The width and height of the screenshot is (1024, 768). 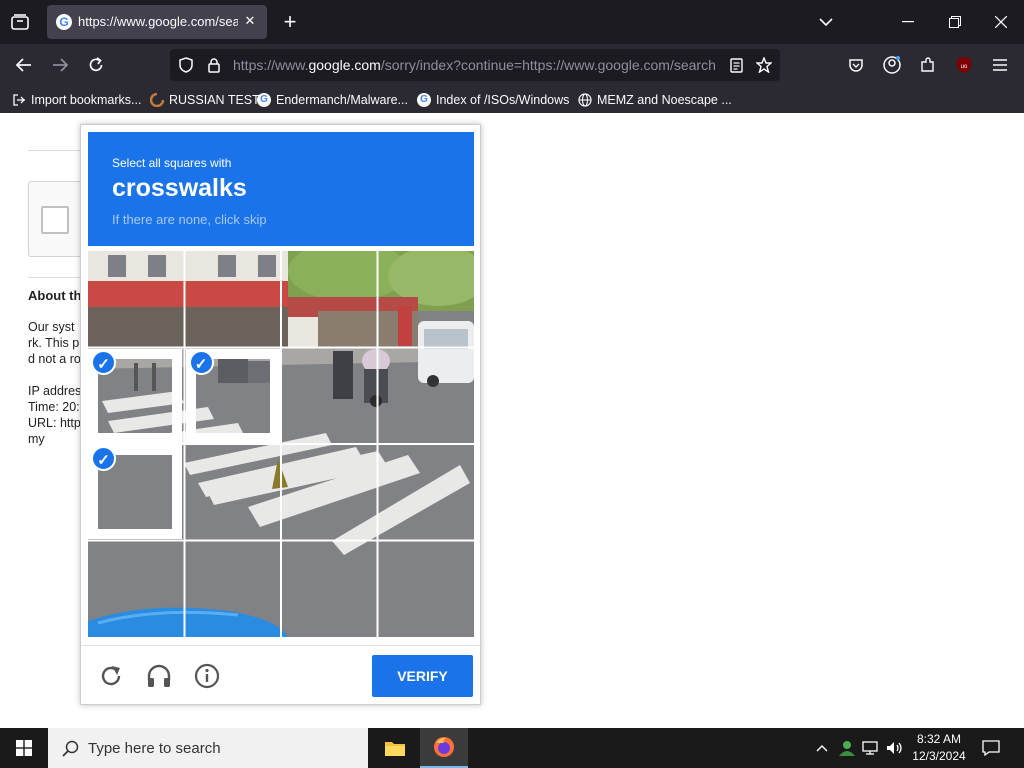 What do you see at coordinates (36, 439) in the screenshot?
I see `page-line: my` at bounding box center [36, 439].